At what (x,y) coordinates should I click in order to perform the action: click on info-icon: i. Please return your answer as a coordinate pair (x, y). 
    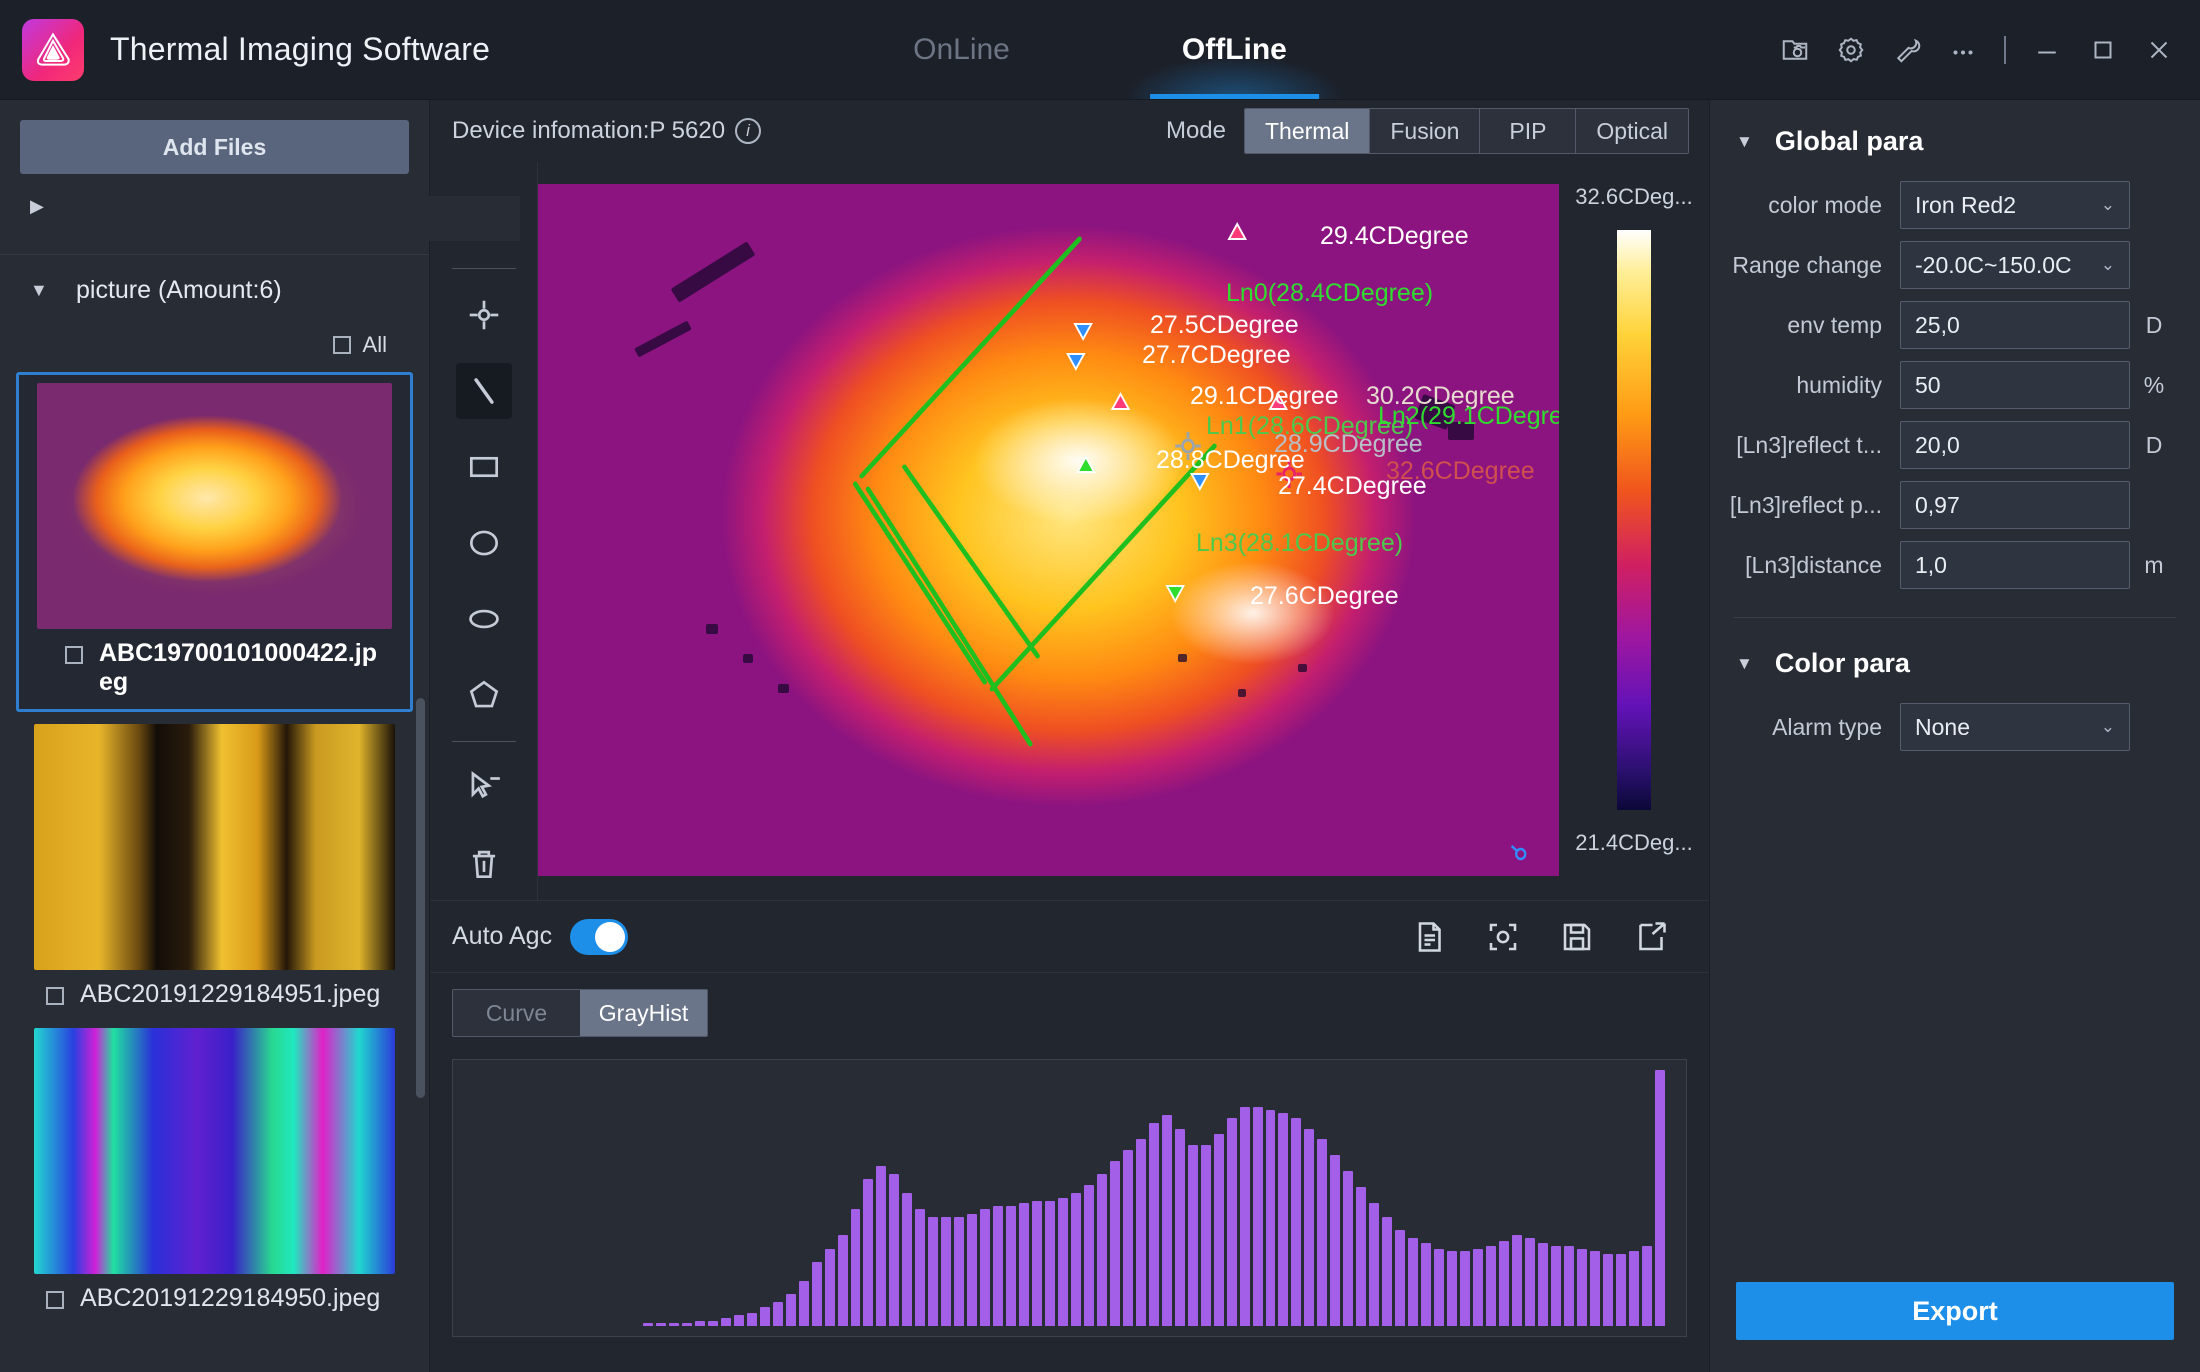
    Looking at the image, I should click on (748, 131).